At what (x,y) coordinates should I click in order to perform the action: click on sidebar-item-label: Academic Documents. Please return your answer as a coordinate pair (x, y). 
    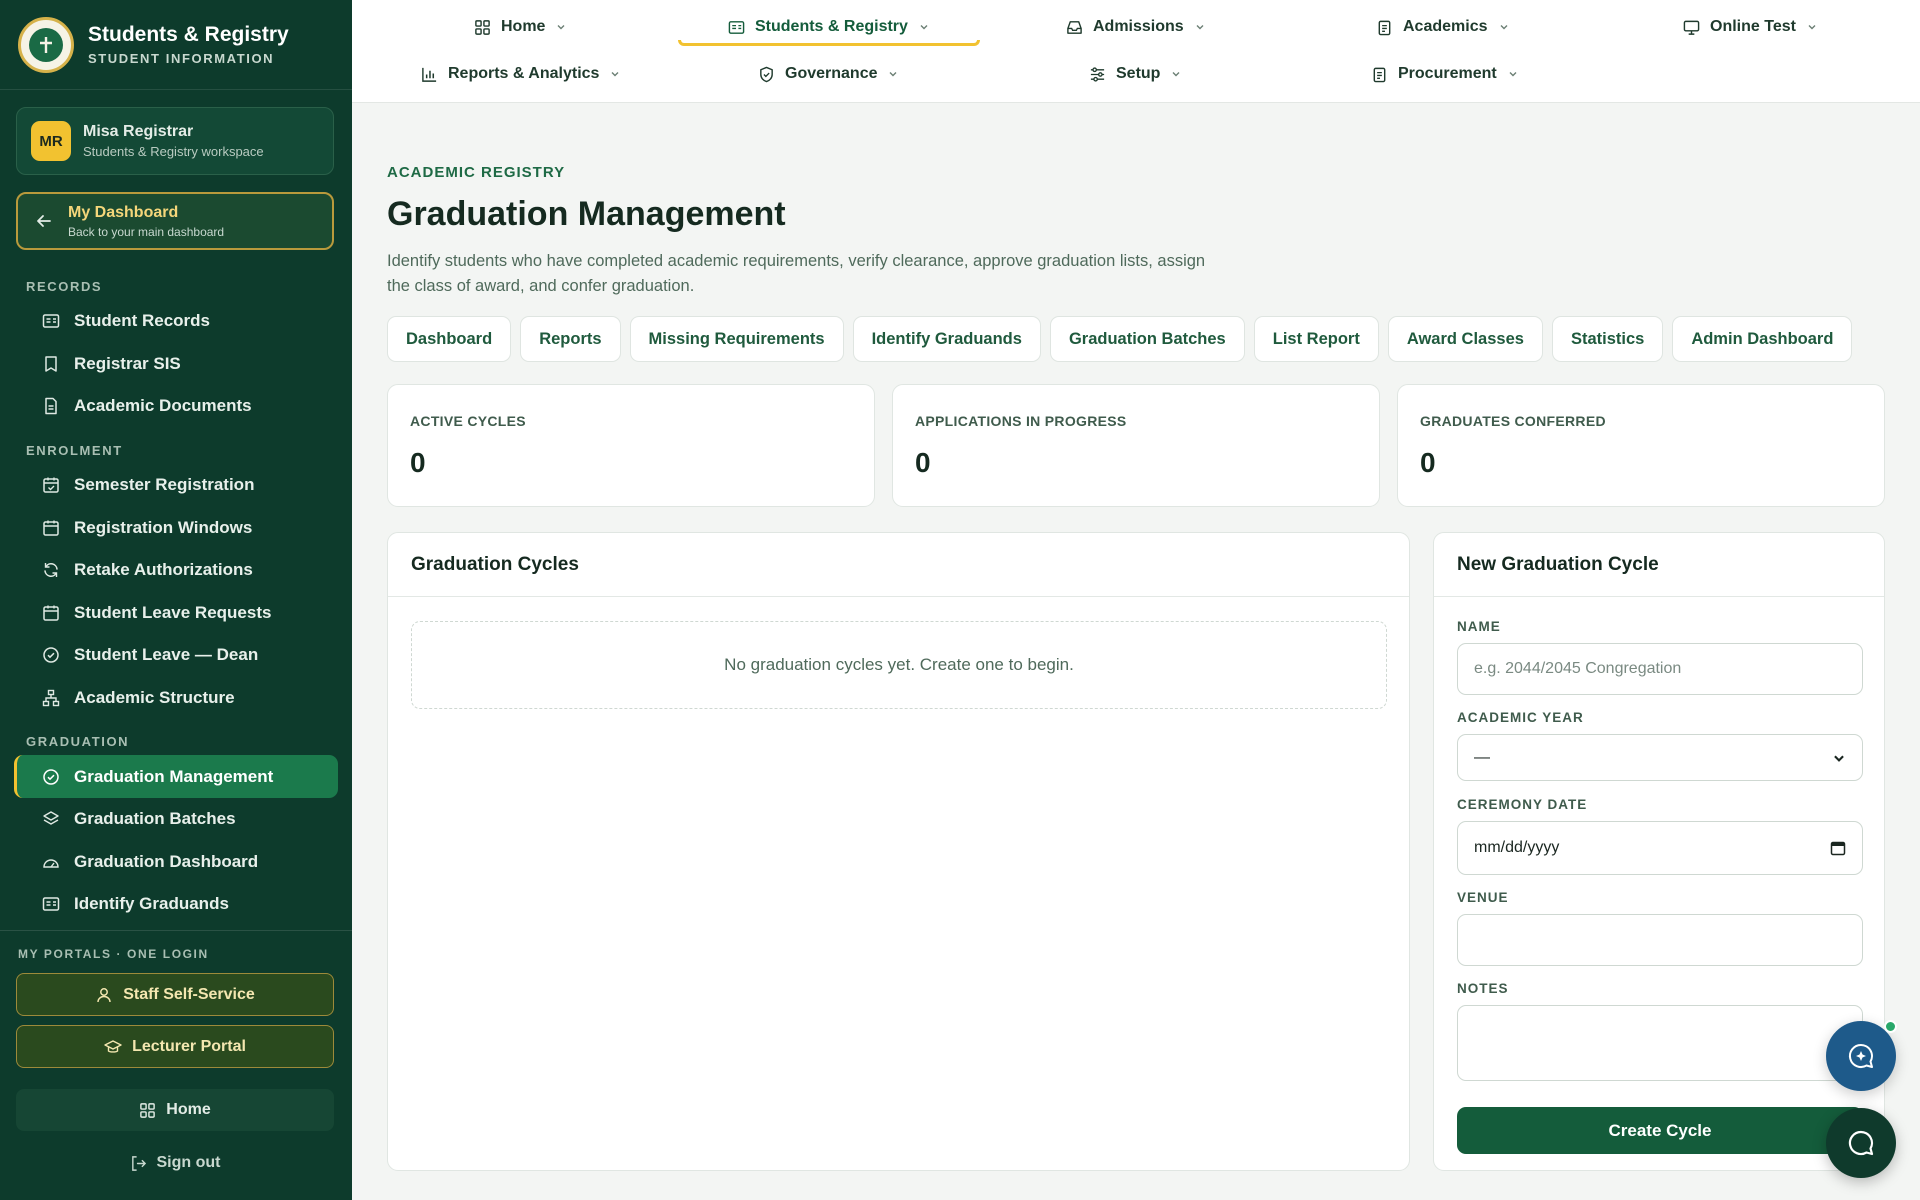
    Looking at the image, I should click on (163, 406).